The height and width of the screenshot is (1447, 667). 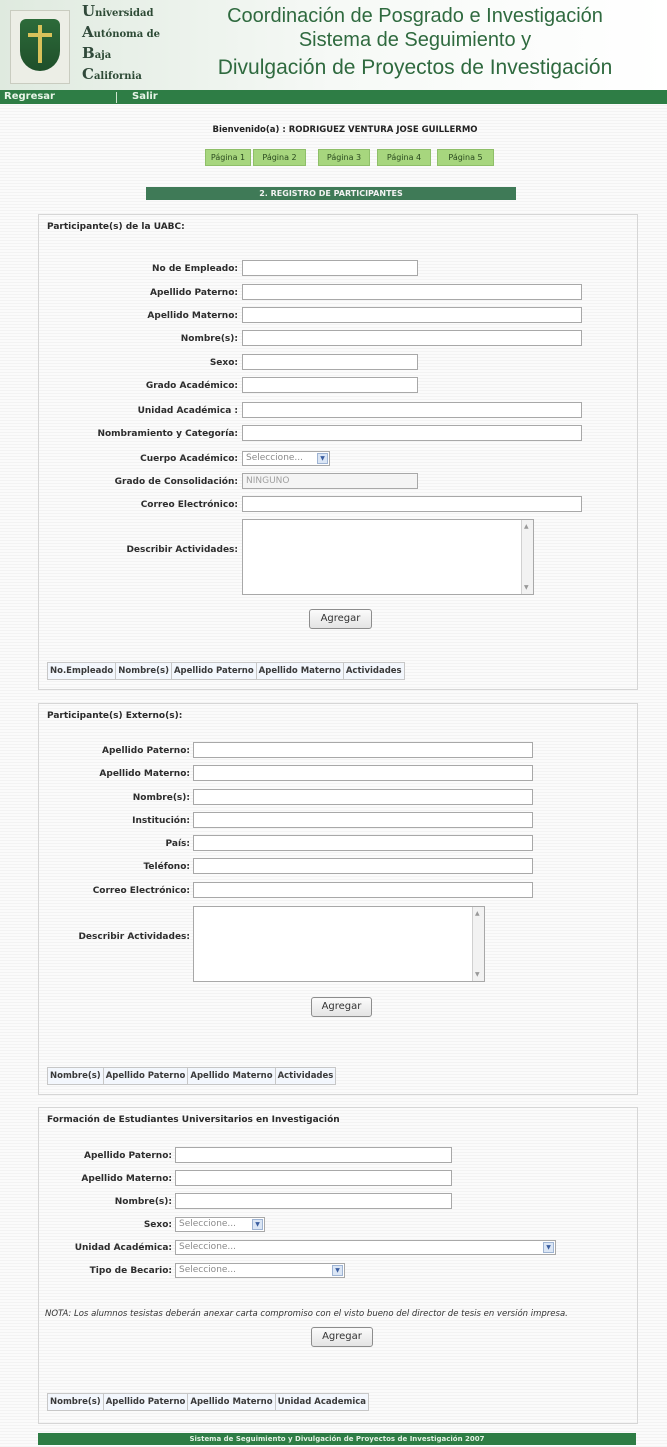 I want to click on paternal-surname-input, so click(x=412, y=292).